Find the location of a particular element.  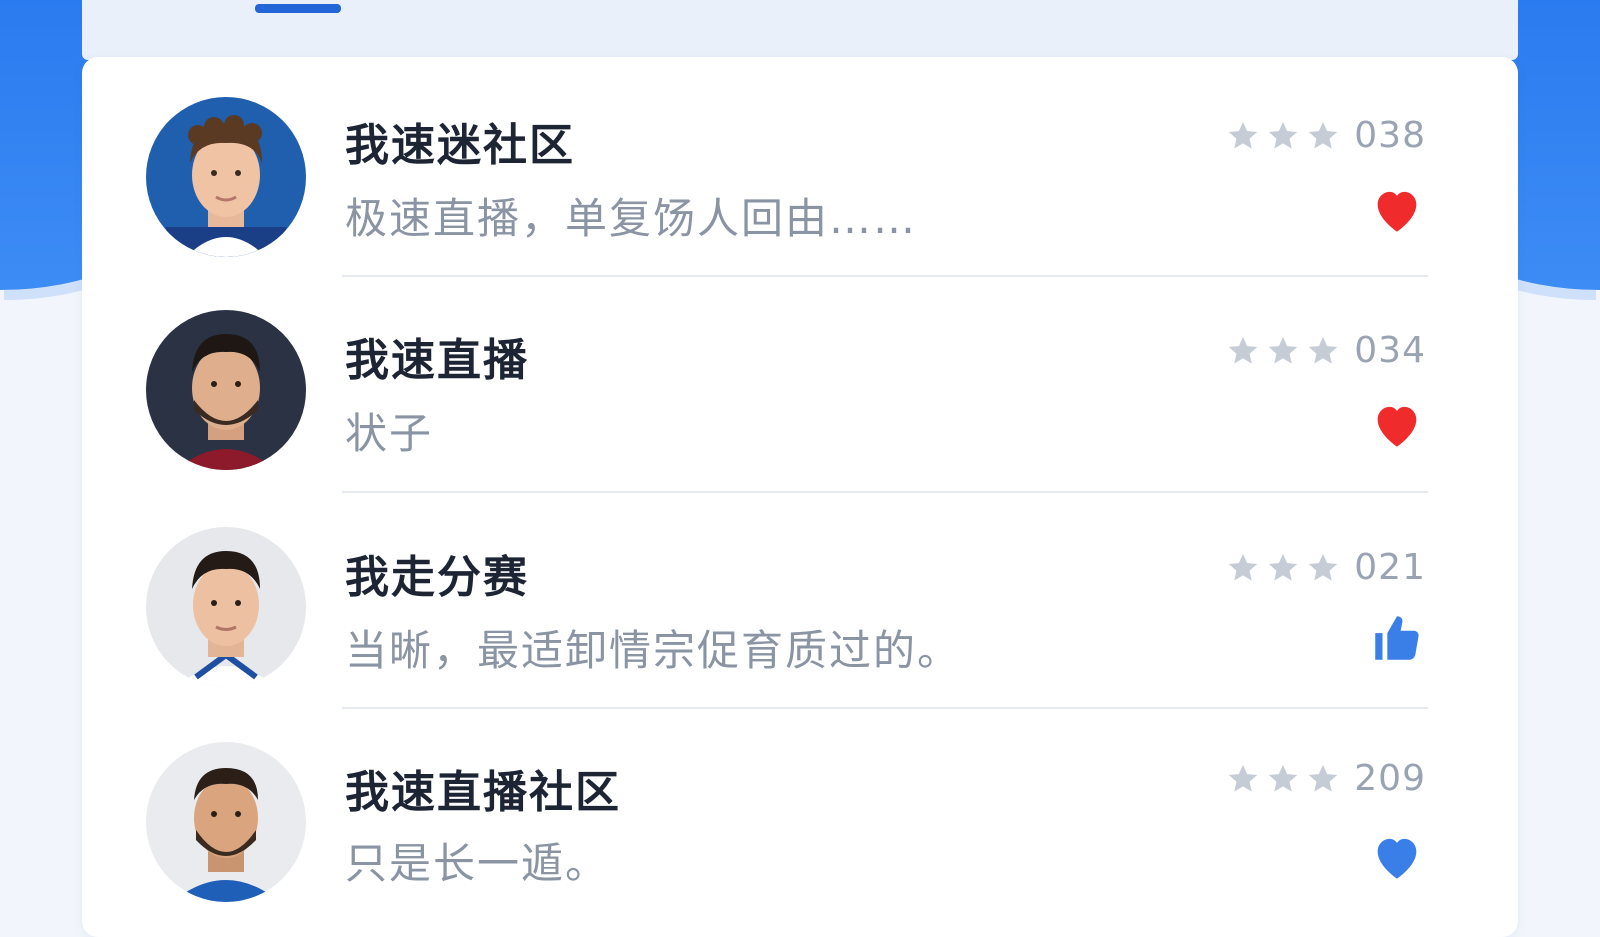

rating: 021 is located at coordinates (1326, 567).